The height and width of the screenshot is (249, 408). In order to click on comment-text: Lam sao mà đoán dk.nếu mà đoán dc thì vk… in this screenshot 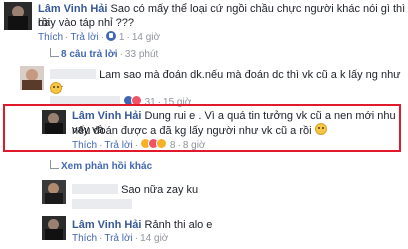, I will do `click(225, 82)`.